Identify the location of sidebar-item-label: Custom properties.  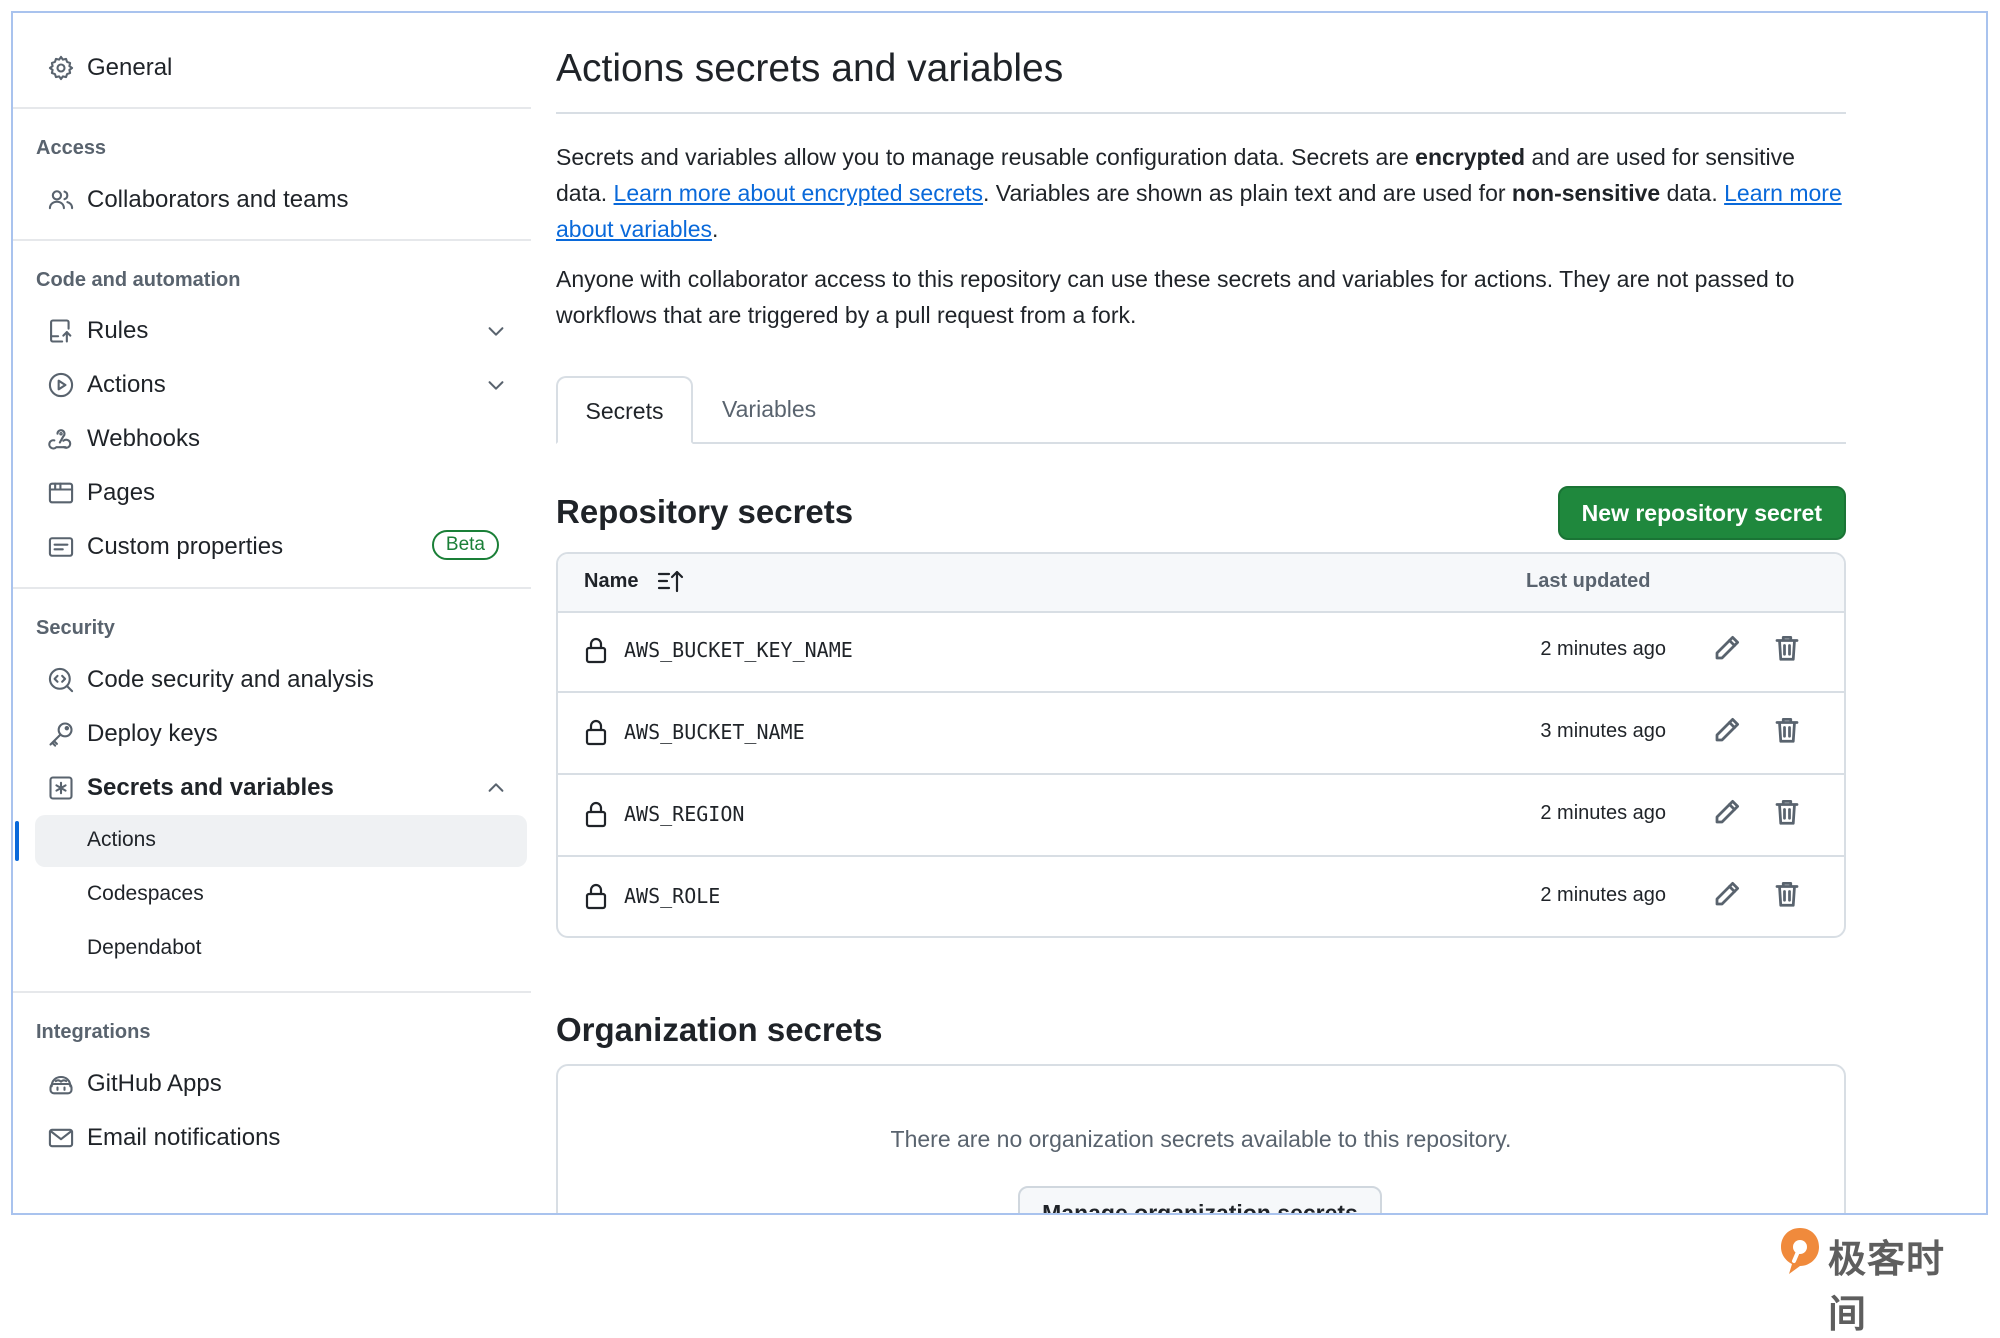
(185, 546).